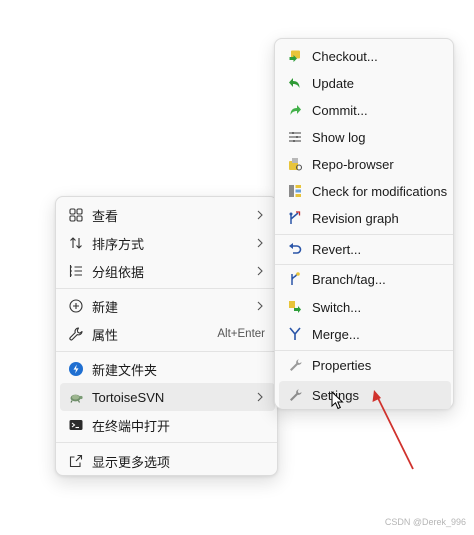  Describe the element at coordinates (167, 306) in the screenshot. I see `menu-item-new: 新建` at that location.